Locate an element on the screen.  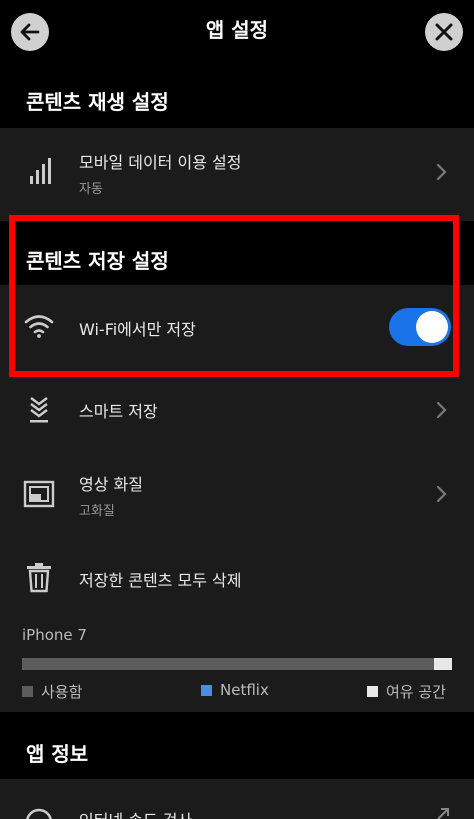
mobile-data-label: 모바일 데이터 이용 설정 is located at coordinates (160, 162).